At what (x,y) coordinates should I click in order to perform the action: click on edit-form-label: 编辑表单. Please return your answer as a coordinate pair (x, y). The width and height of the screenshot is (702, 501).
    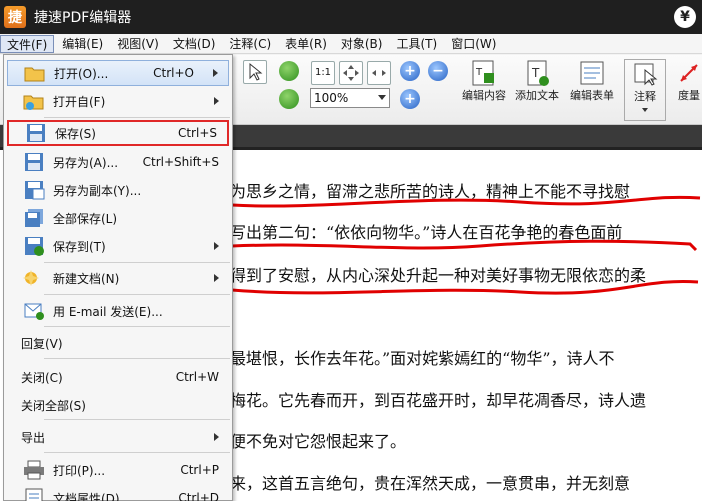
    Looking at the image, I should click on (592, 95).